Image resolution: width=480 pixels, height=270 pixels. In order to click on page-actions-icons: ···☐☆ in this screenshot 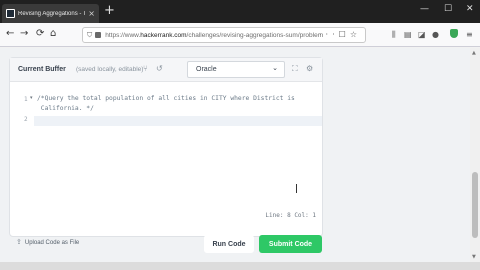, I will do `click(340, 34)`.